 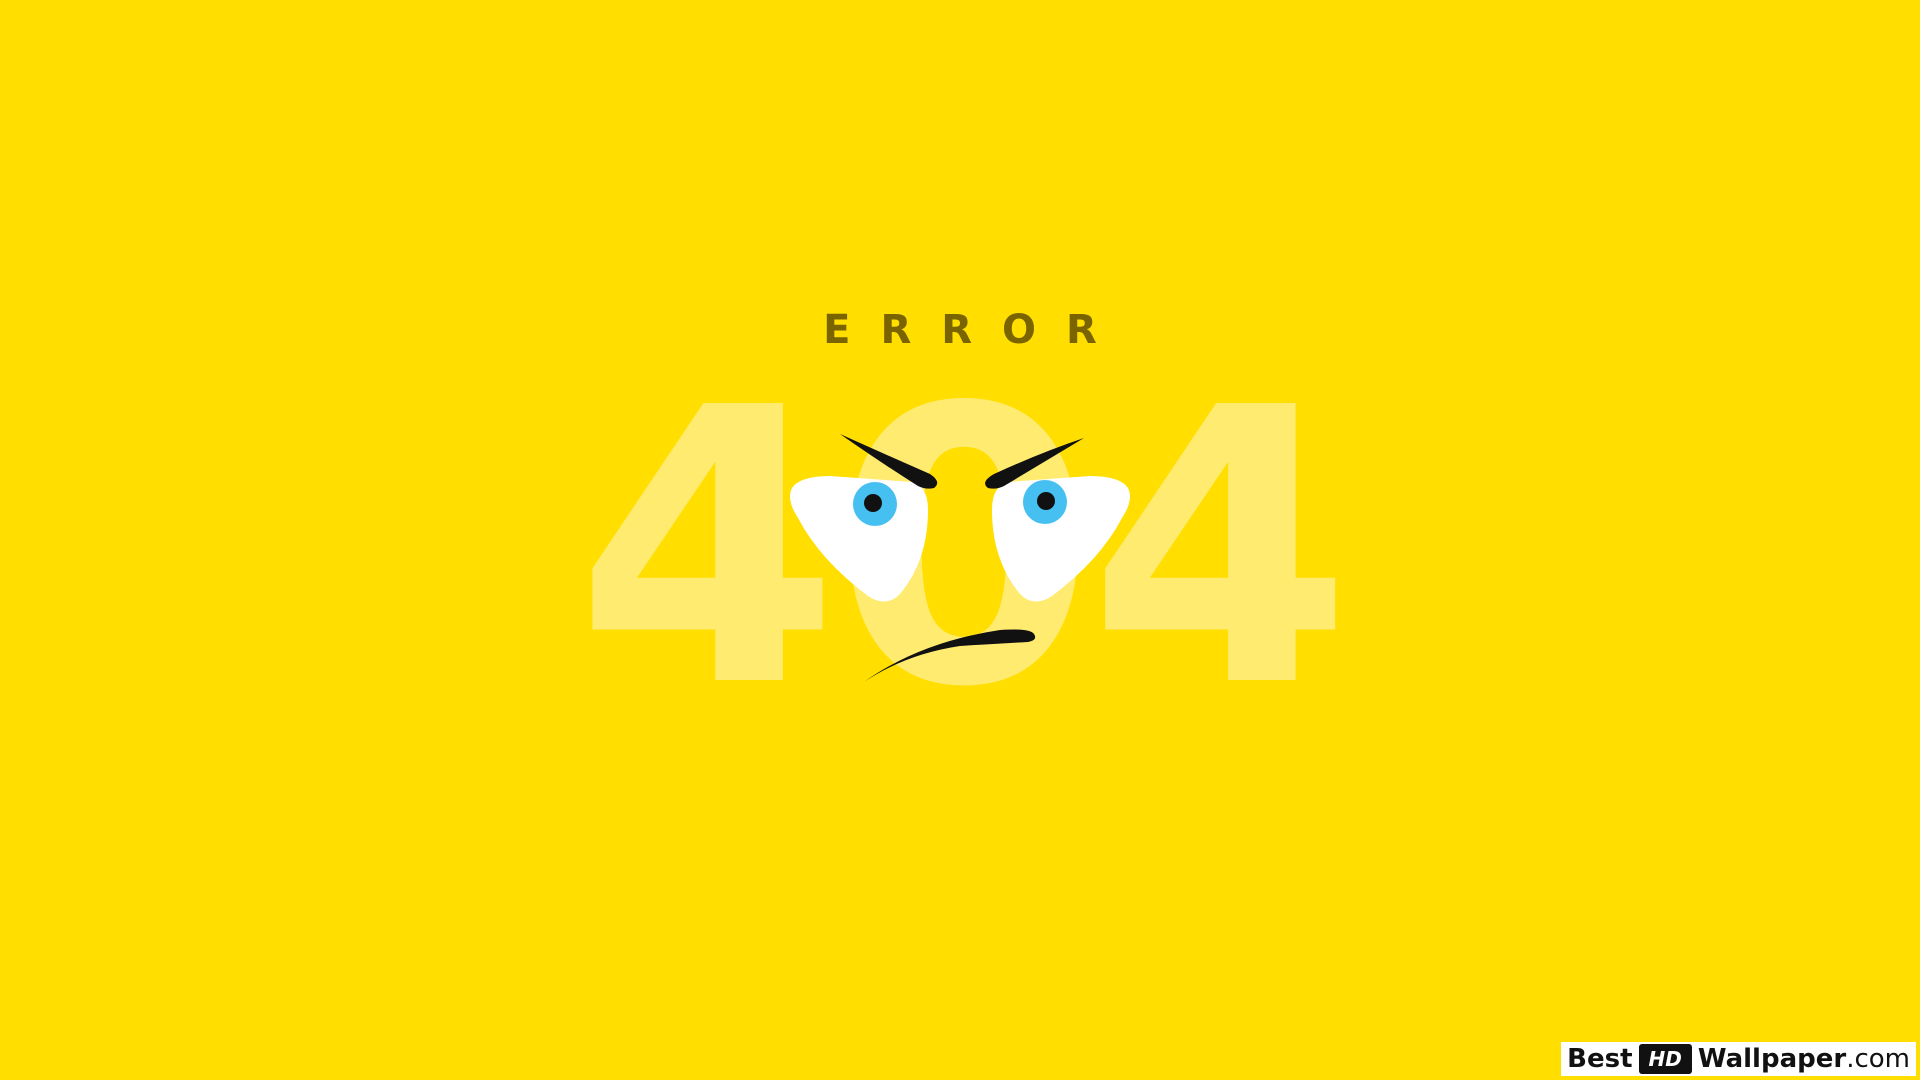 What do you see at coordinates (1772, 1059) in the screenshot?
I see `watermark-wallpaper-text: Wallpaper` at bounding box center [1772, 1059].